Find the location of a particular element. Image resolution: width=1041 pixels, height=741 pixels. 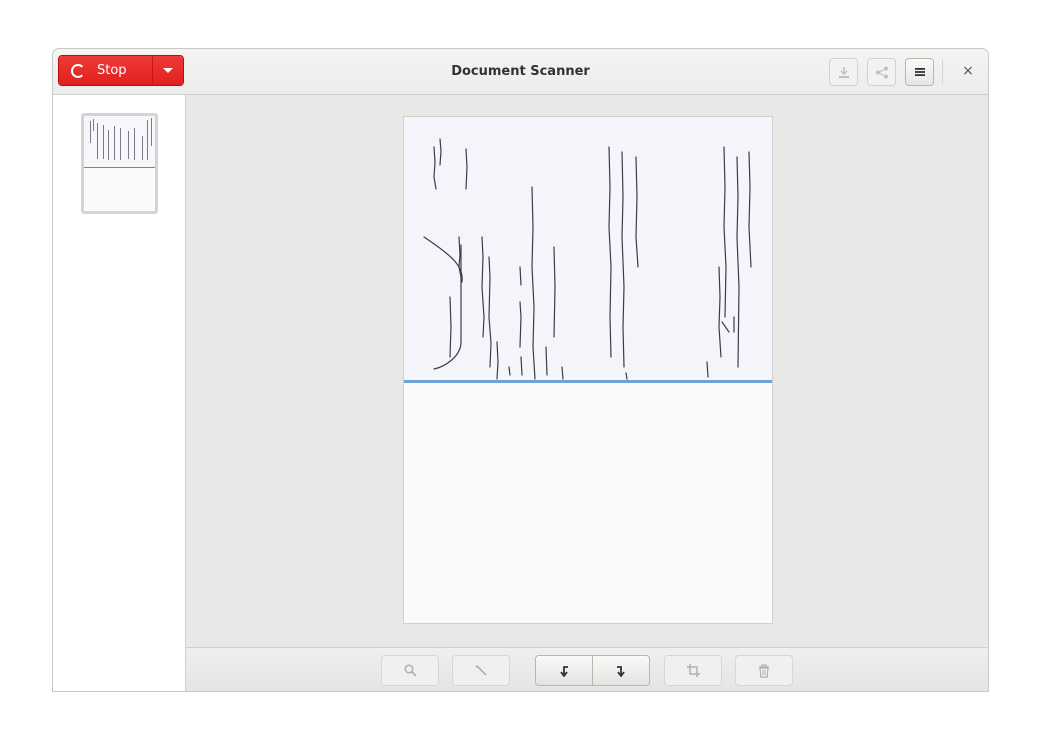

enhance-button is located at coordinates (481, 670).